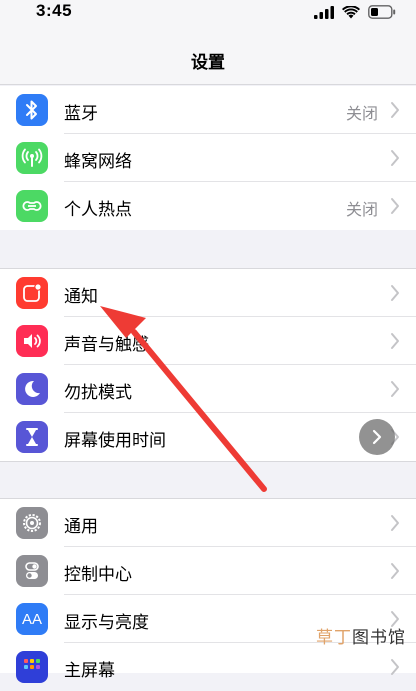 Image resolution: width=416 pixels, height=691 pixels. Describe the element at coordinates (32, 158) in the screenshot. I see `cellular-icon` at that location.